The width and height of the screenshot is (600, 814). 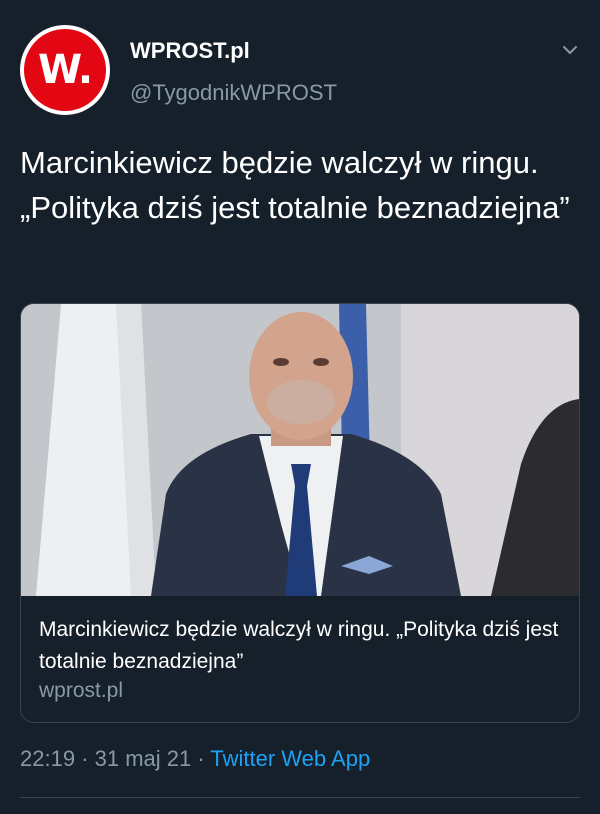 I want to click on tweet-time: 22:19, so click(x=47, y=758).